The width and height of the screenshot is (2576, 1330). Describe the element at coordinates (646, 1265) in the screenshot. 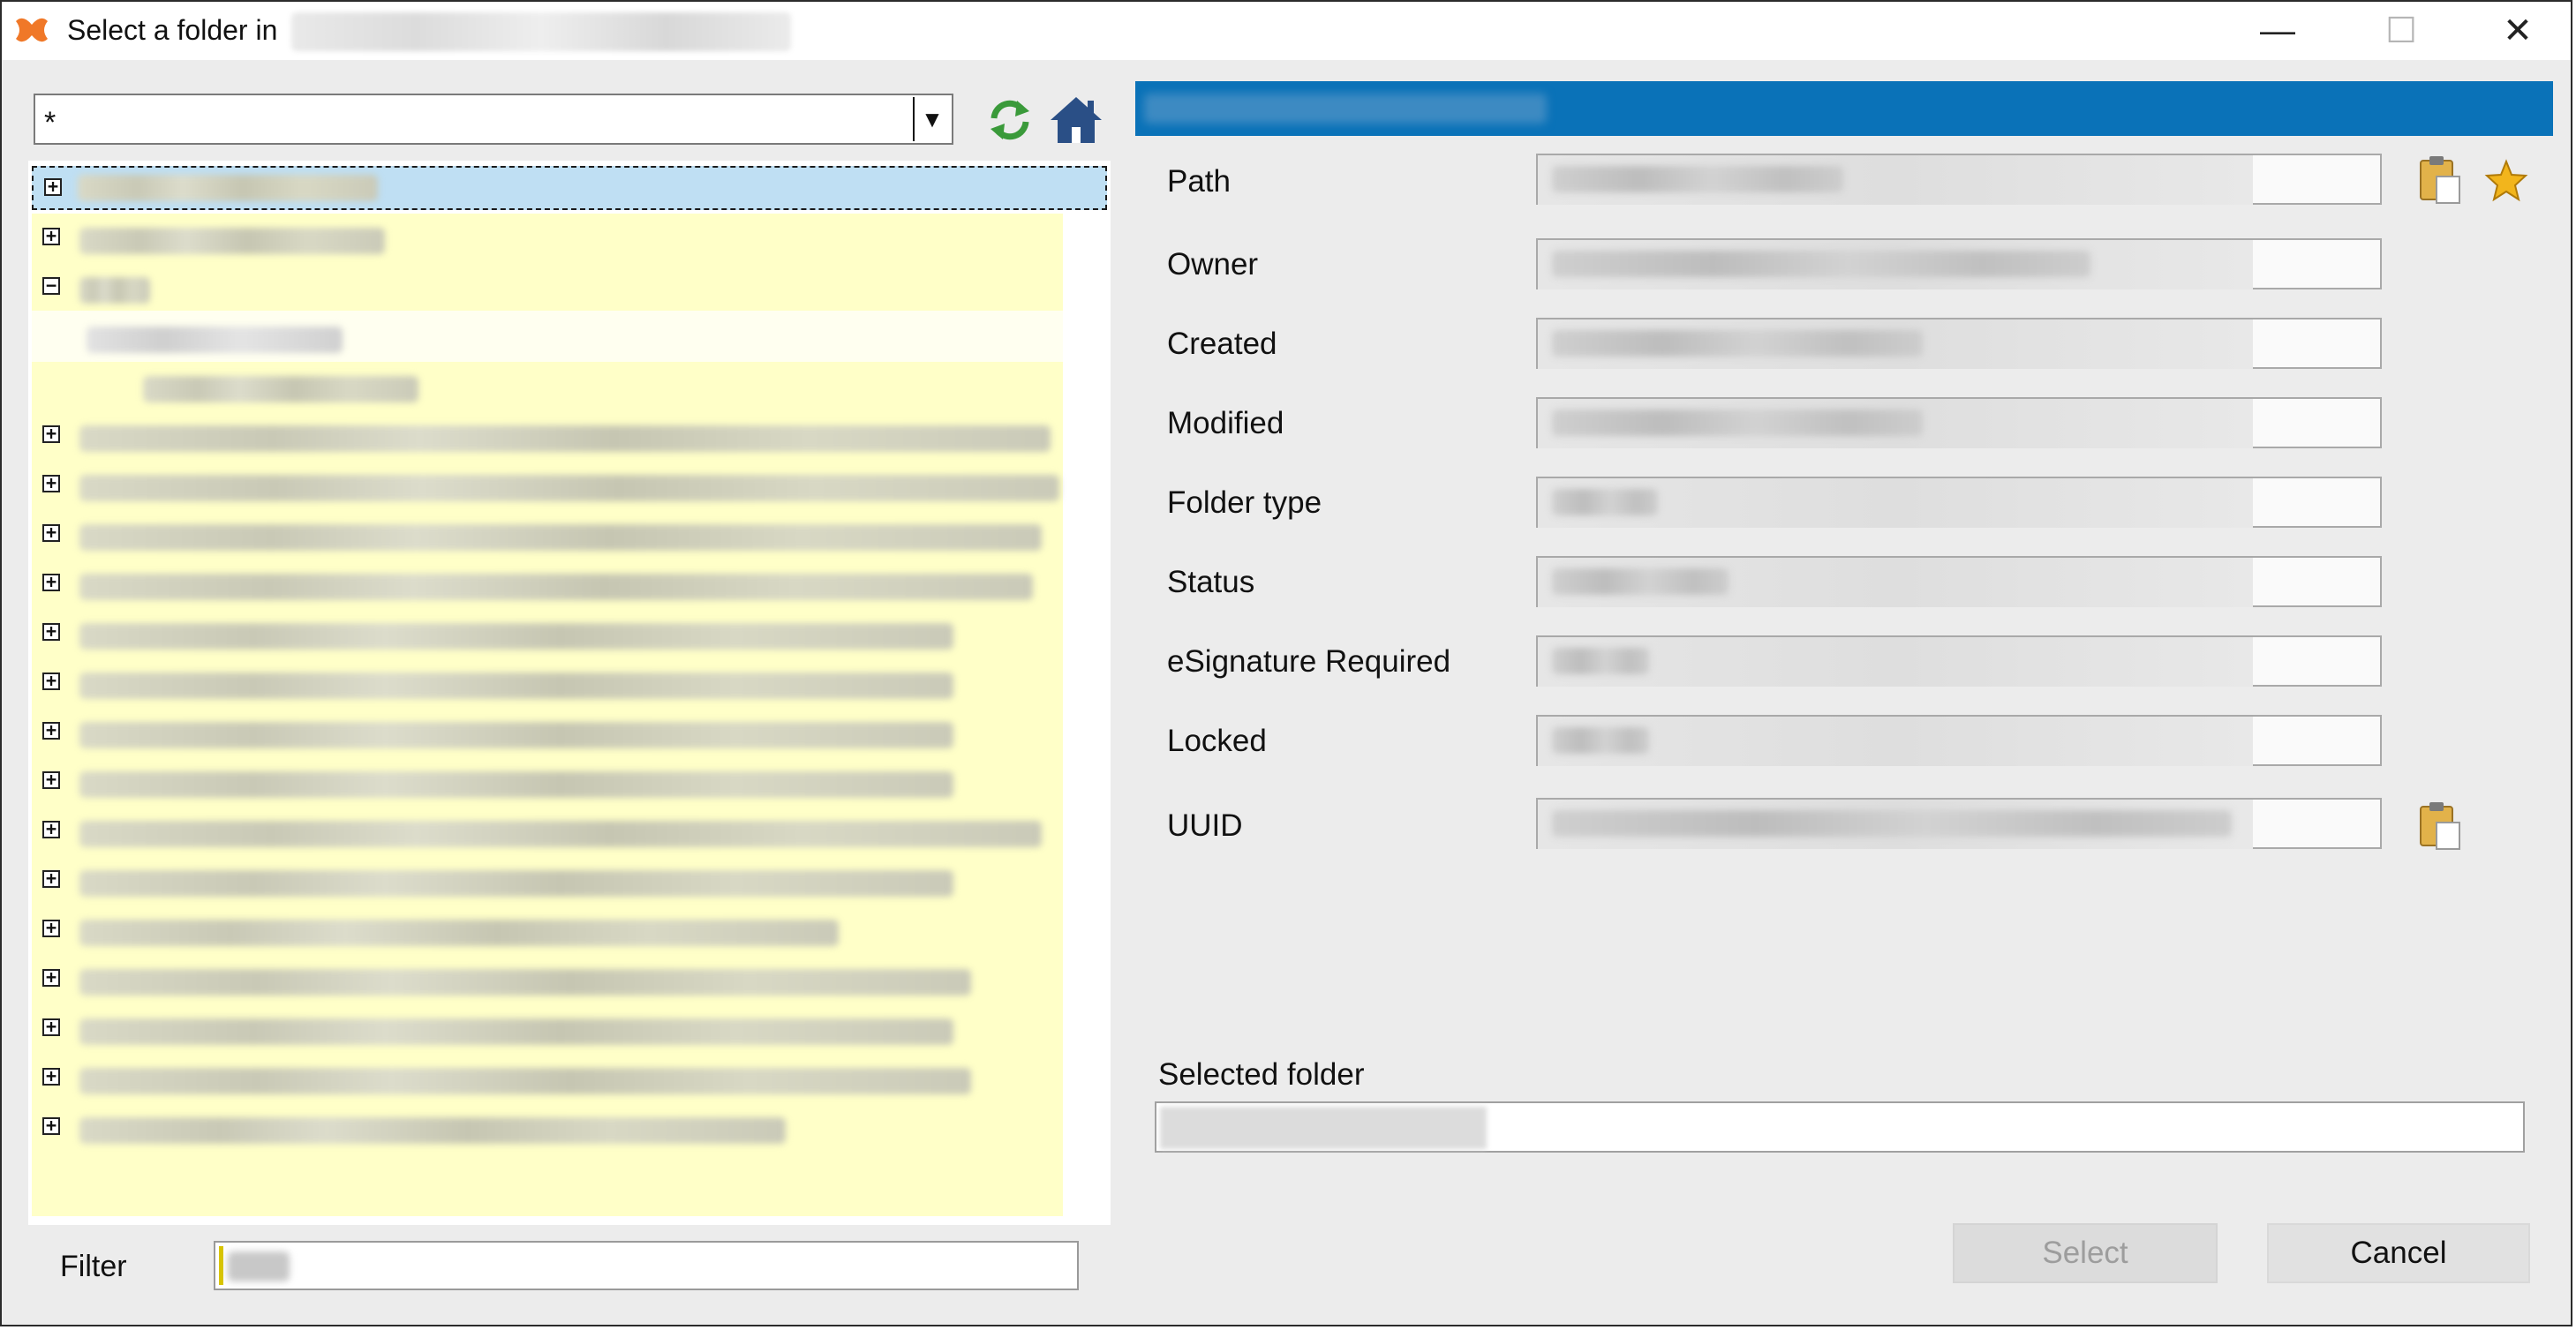

I see `filter-input` at that location.